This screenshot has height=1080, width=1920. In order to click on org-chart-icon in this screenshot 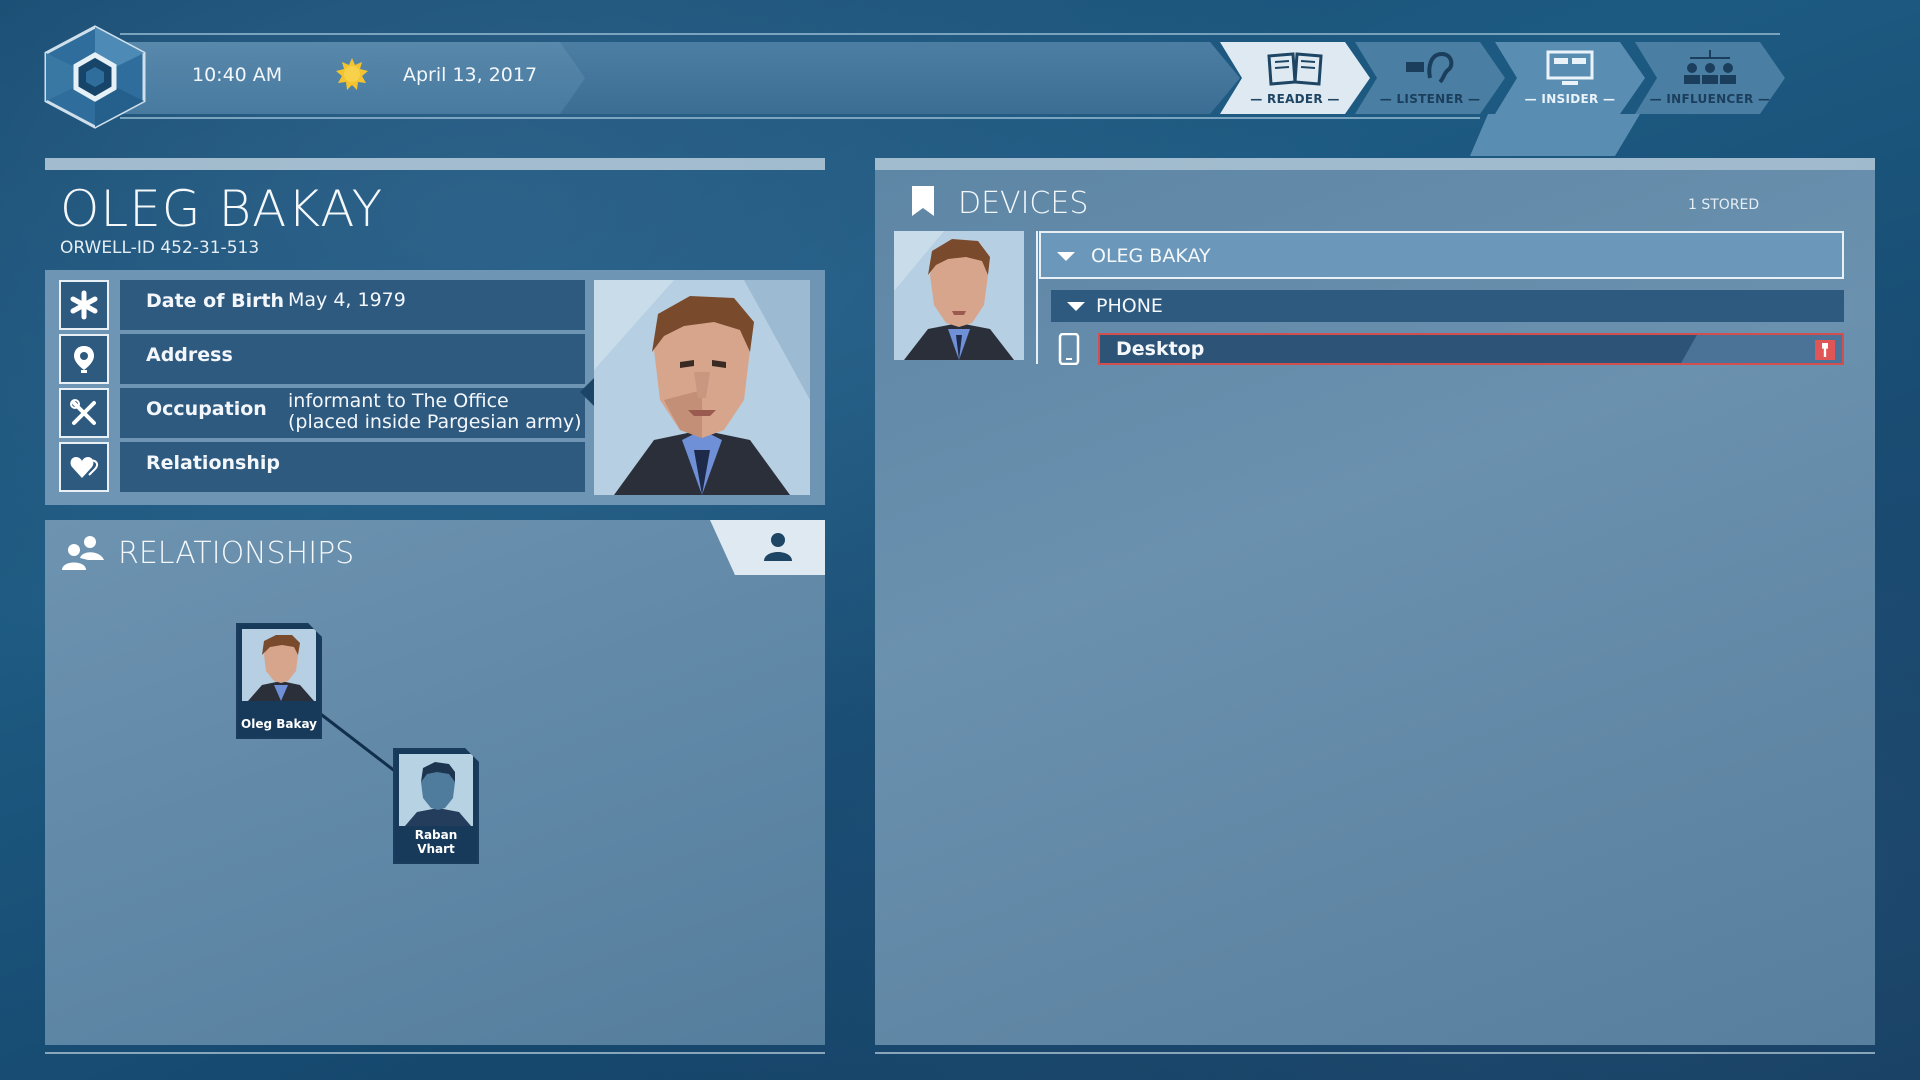, I will do `click(1710, 67)`.